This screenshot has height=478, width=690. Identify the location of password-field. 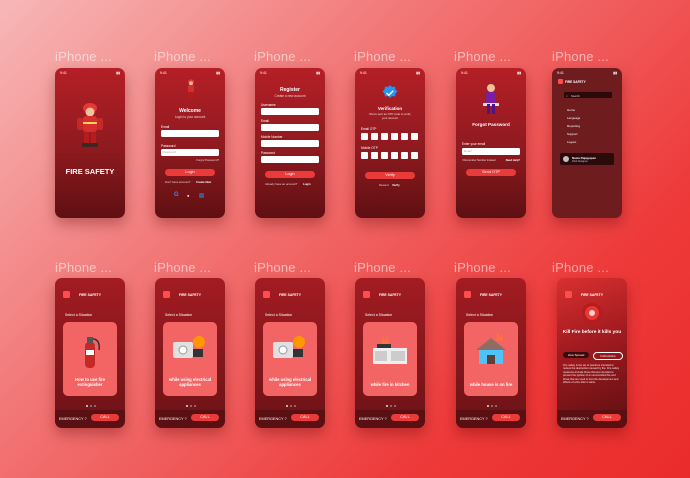
(290, 159).